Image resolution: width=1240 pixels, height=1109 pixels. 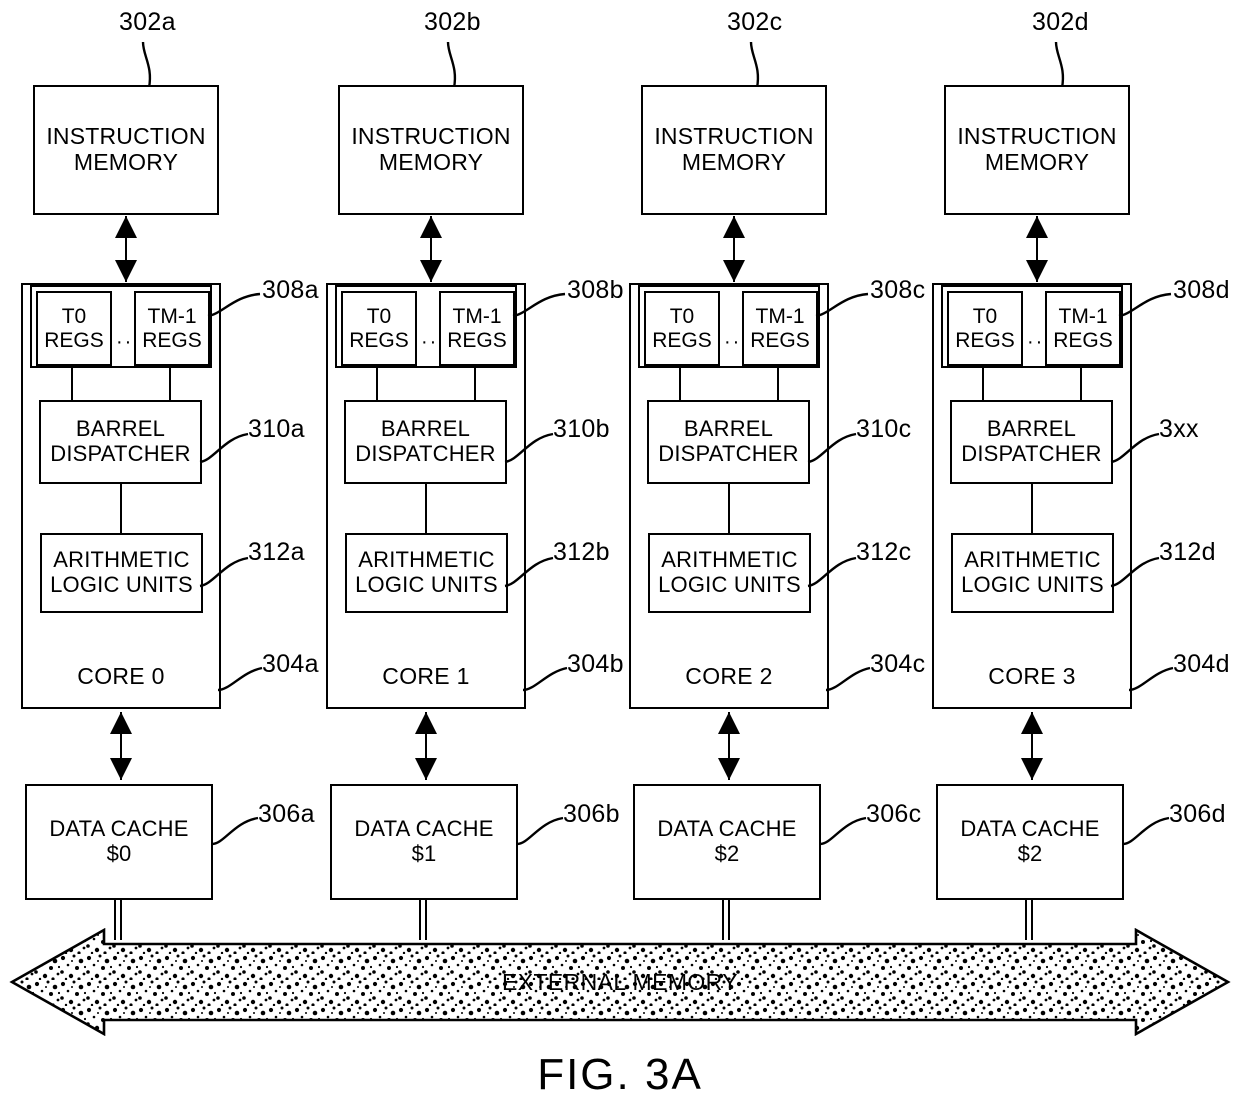 I want to click on leader-line-310b, so click(x=529, y=448).